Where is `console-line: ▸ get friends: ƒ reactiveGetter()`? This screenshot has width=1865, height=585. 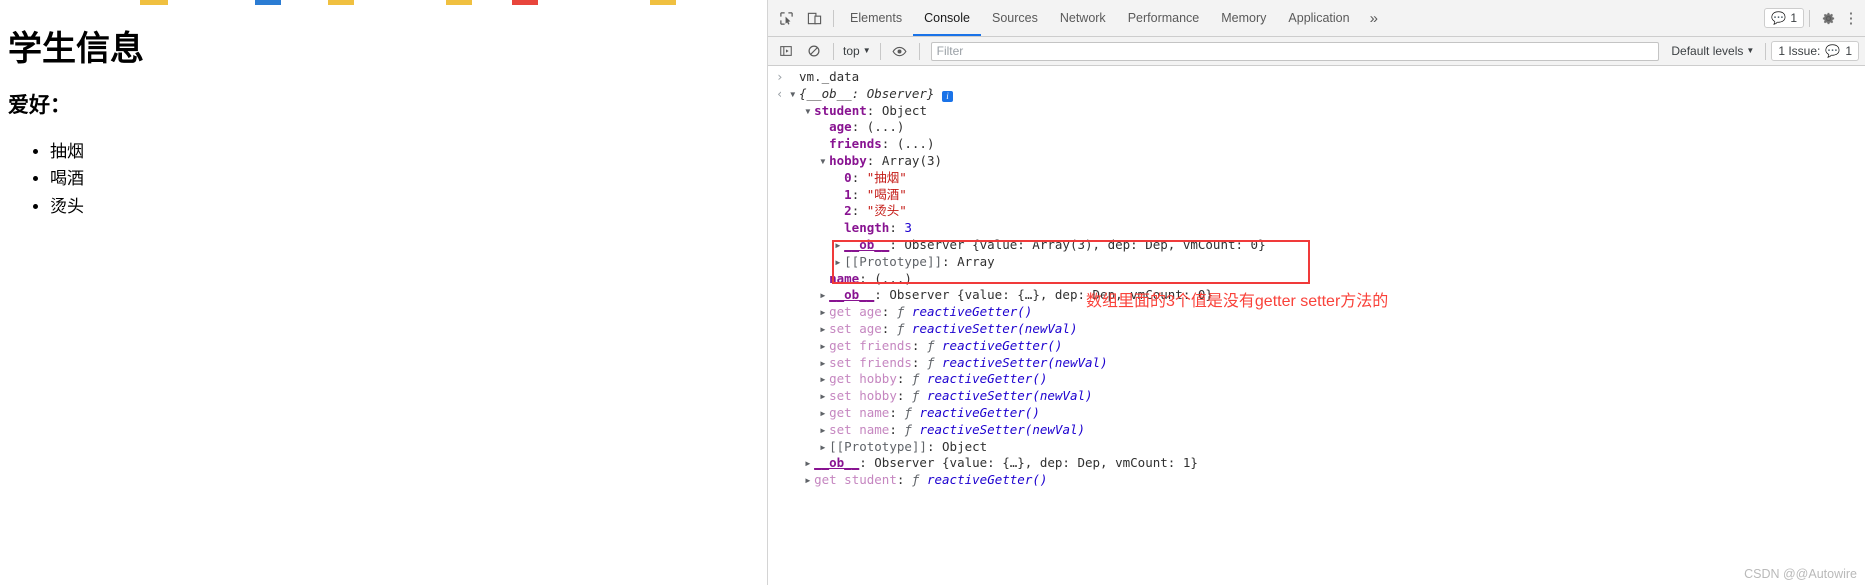
console-line: ▸ get friends: ƒ reactiveGetter() is located at coordinates (1316, 346).